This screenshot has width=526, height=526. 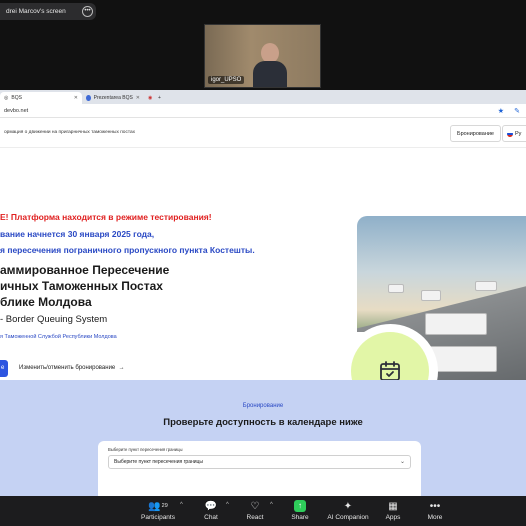 I want to click on manage-booking-label: Изменить/отменить бронирование, so click(x=67, y=368).